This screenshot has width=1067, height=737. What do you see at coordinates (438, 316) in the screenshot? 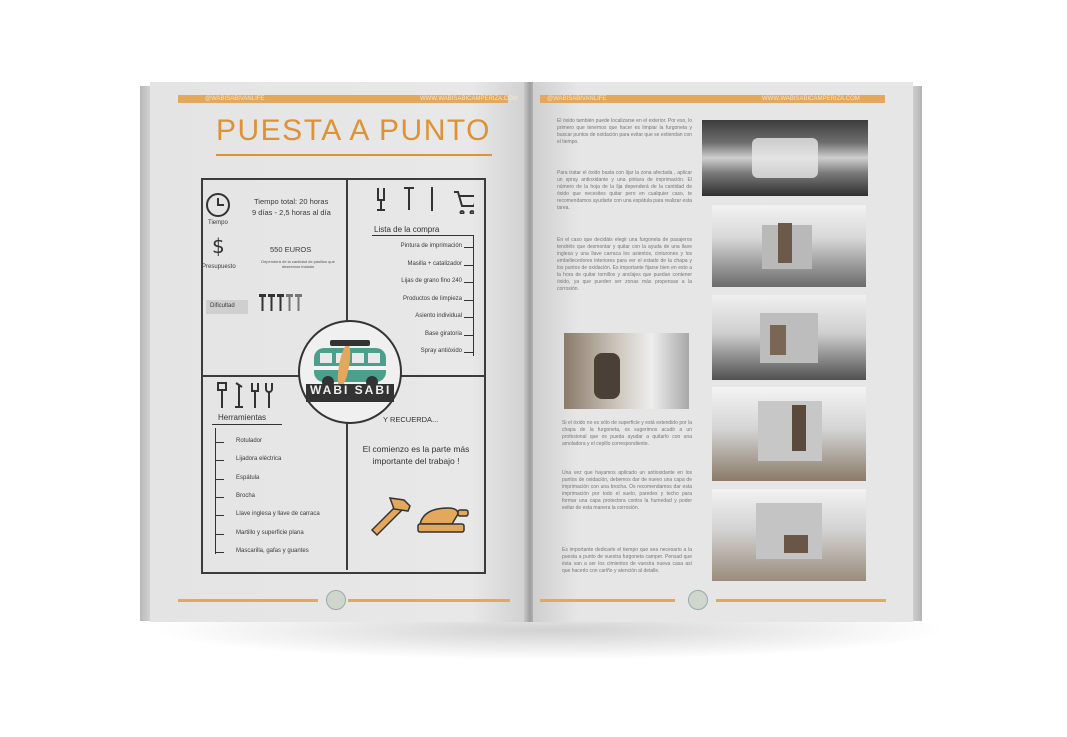
I see `shopping-item: Asiento individual` at bounding box center [438, 316].